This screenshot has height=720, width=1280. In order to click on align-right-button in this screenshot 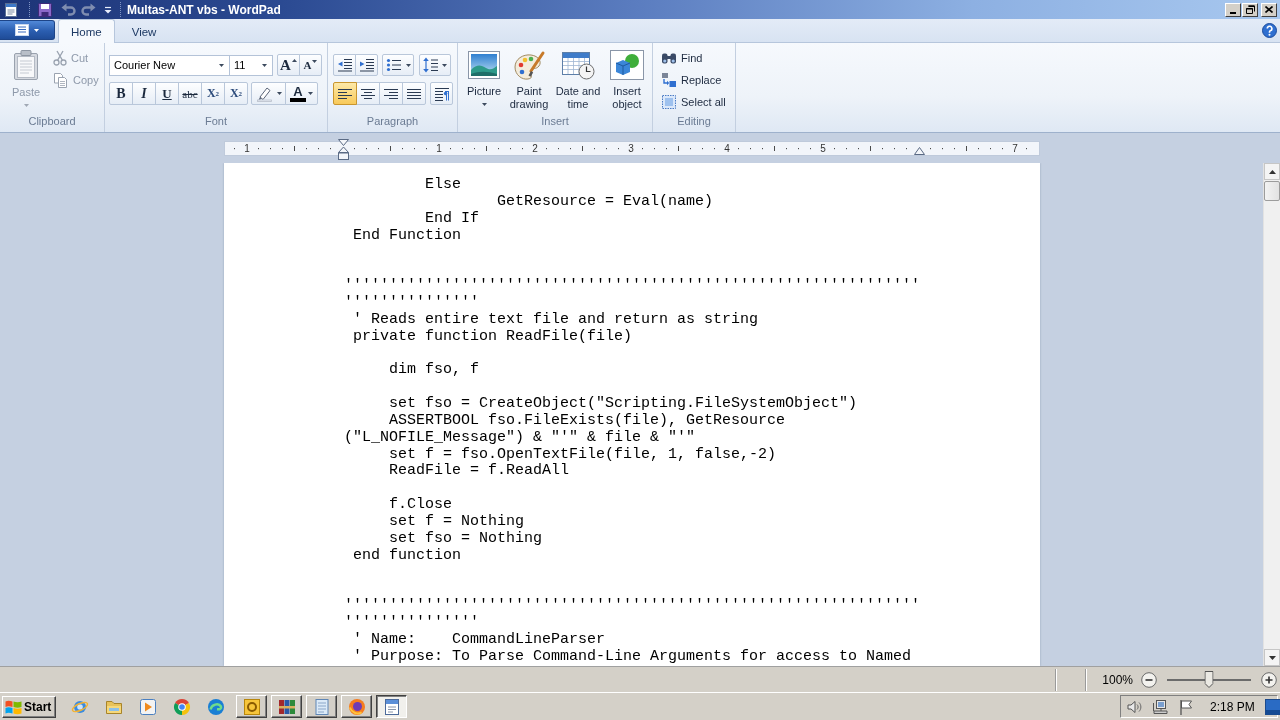, I will do `click(391, 93)`.